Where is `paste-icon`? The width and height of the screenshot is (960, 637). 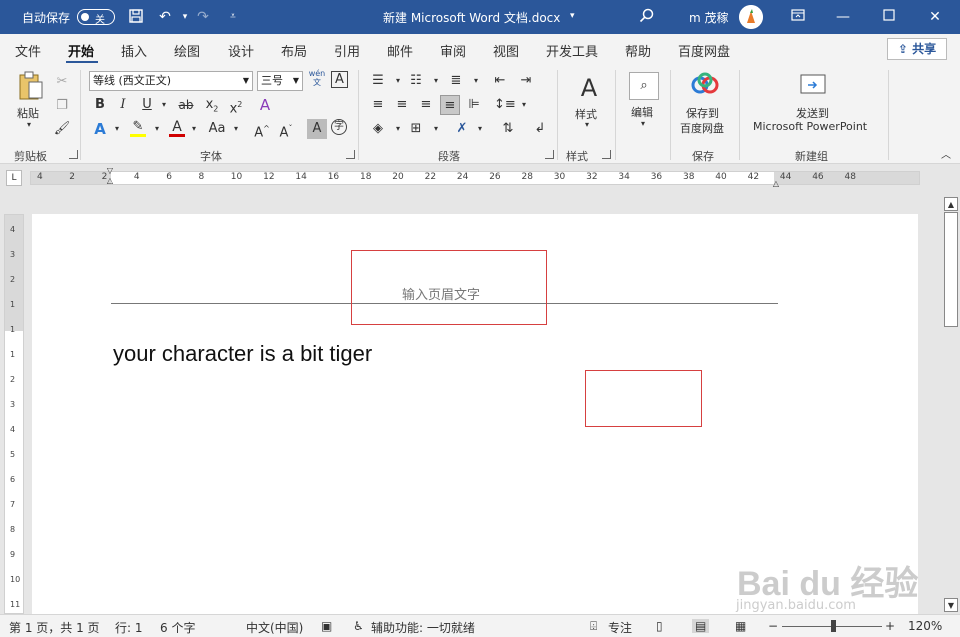
paste-icon is located at coordinates (31, 86).